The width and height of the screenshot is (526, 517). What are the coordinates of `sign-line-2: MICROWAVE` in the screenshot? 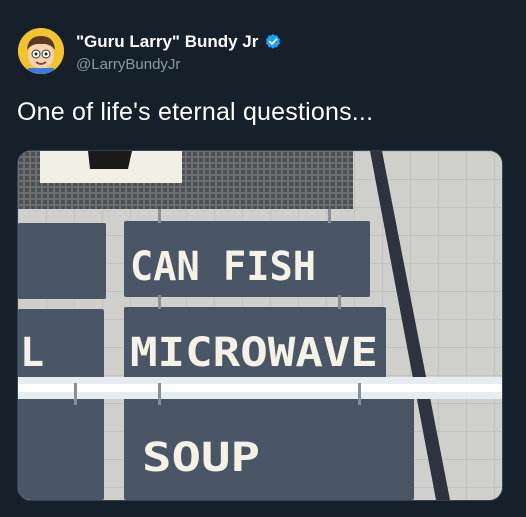 It's located at (254, 353).